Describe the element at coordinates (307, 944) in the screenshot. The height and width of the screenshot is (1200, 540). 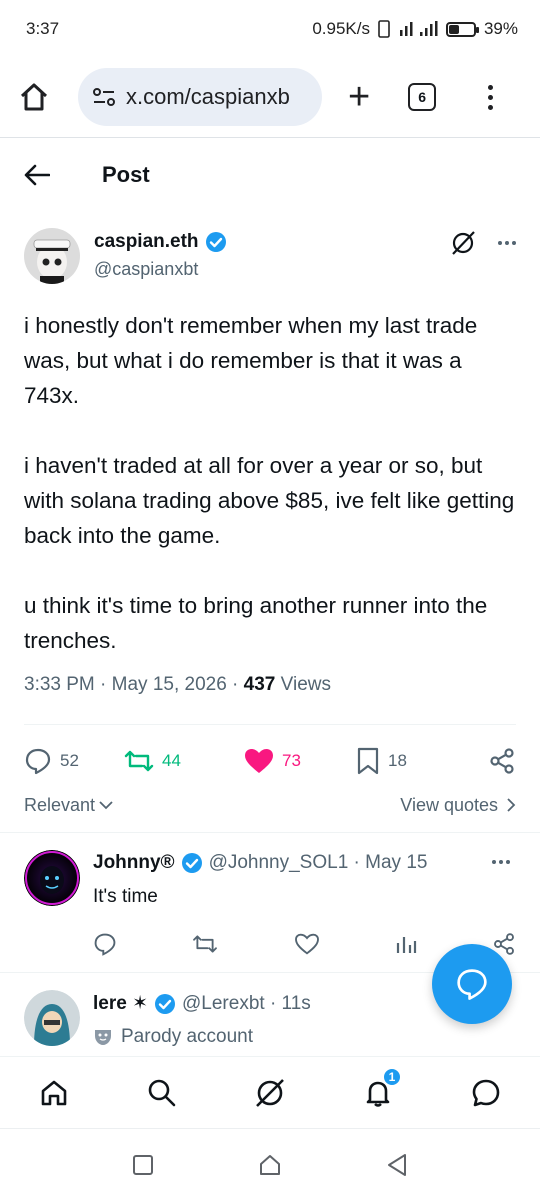
I see `heart-icon` at that location.